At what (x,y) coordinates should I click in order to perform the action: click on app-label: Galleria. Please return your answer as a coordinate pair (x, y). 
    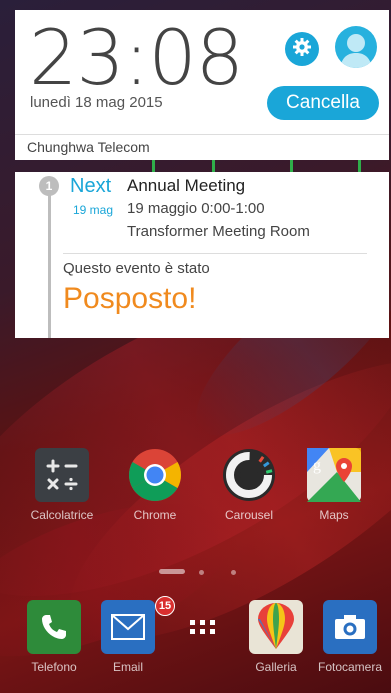
    Looking at the image, I should click on (276, 667).